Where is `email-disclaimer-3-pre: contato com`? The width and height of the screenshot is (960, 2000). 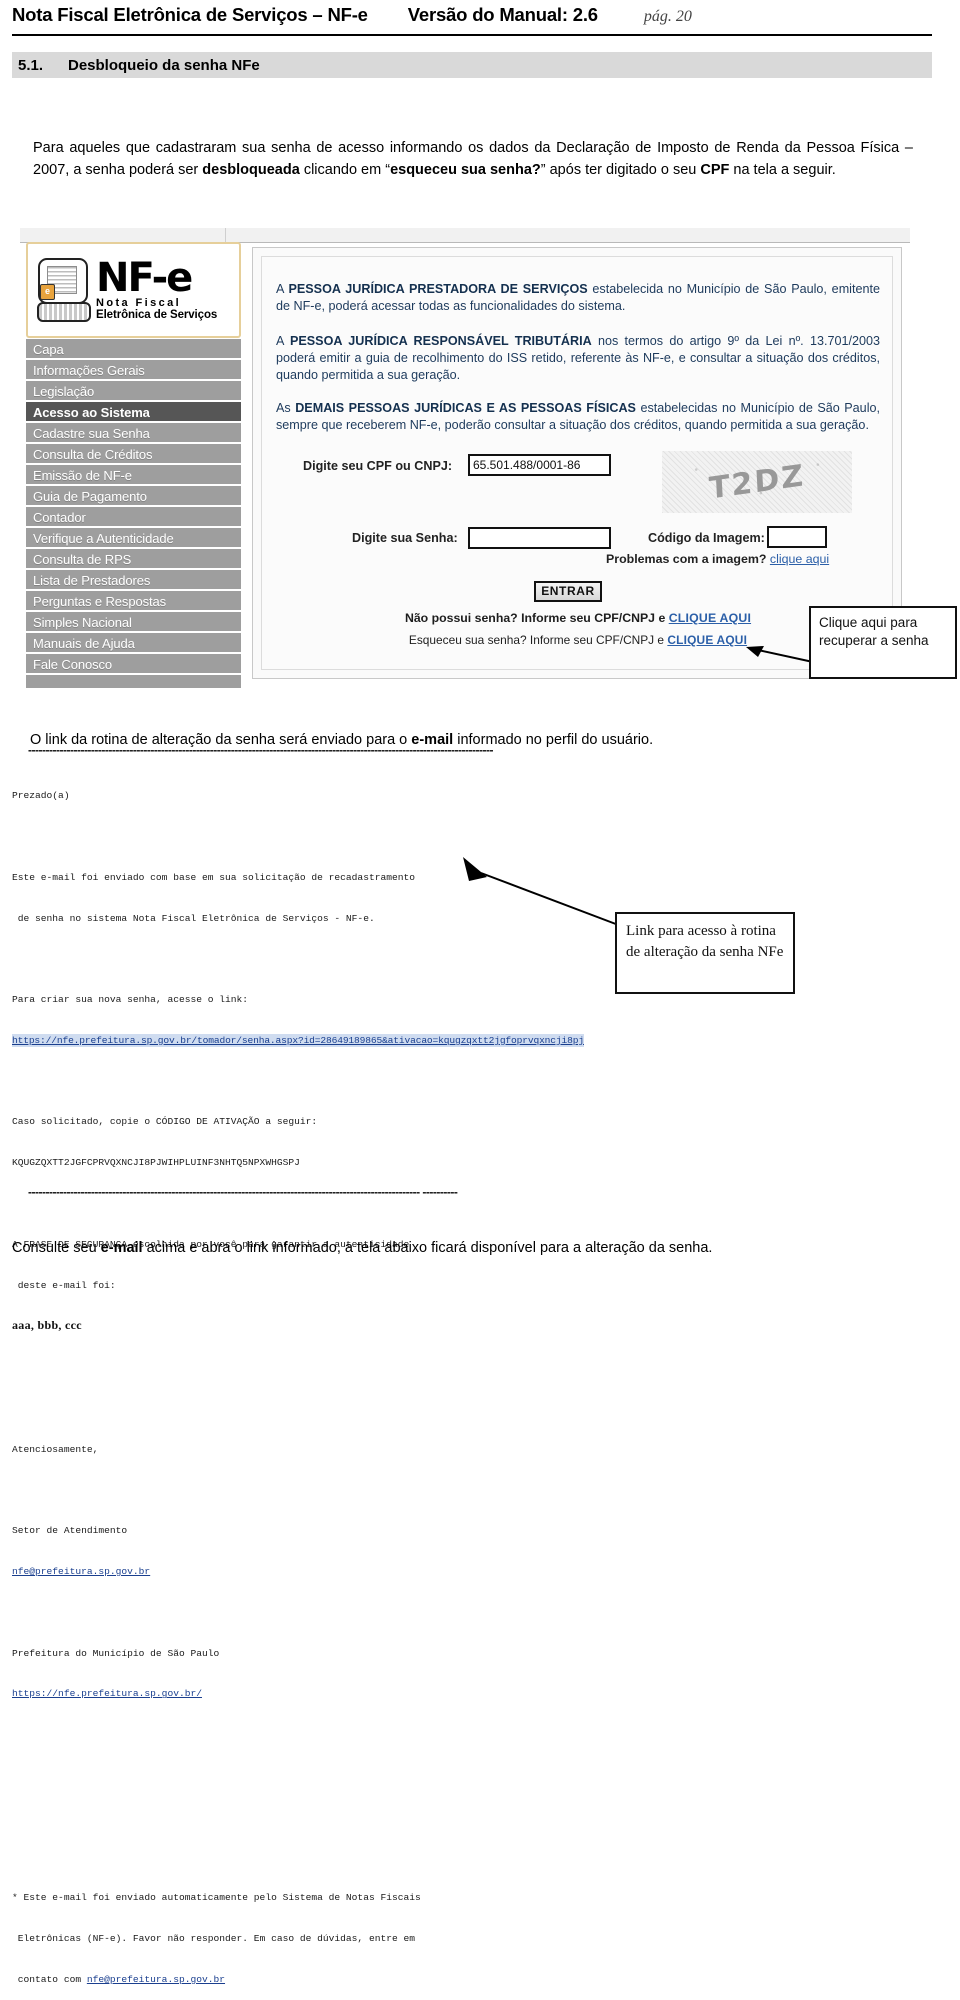 email-disclaimer-3-pre: contato com is located at coordinates (49, 1979).